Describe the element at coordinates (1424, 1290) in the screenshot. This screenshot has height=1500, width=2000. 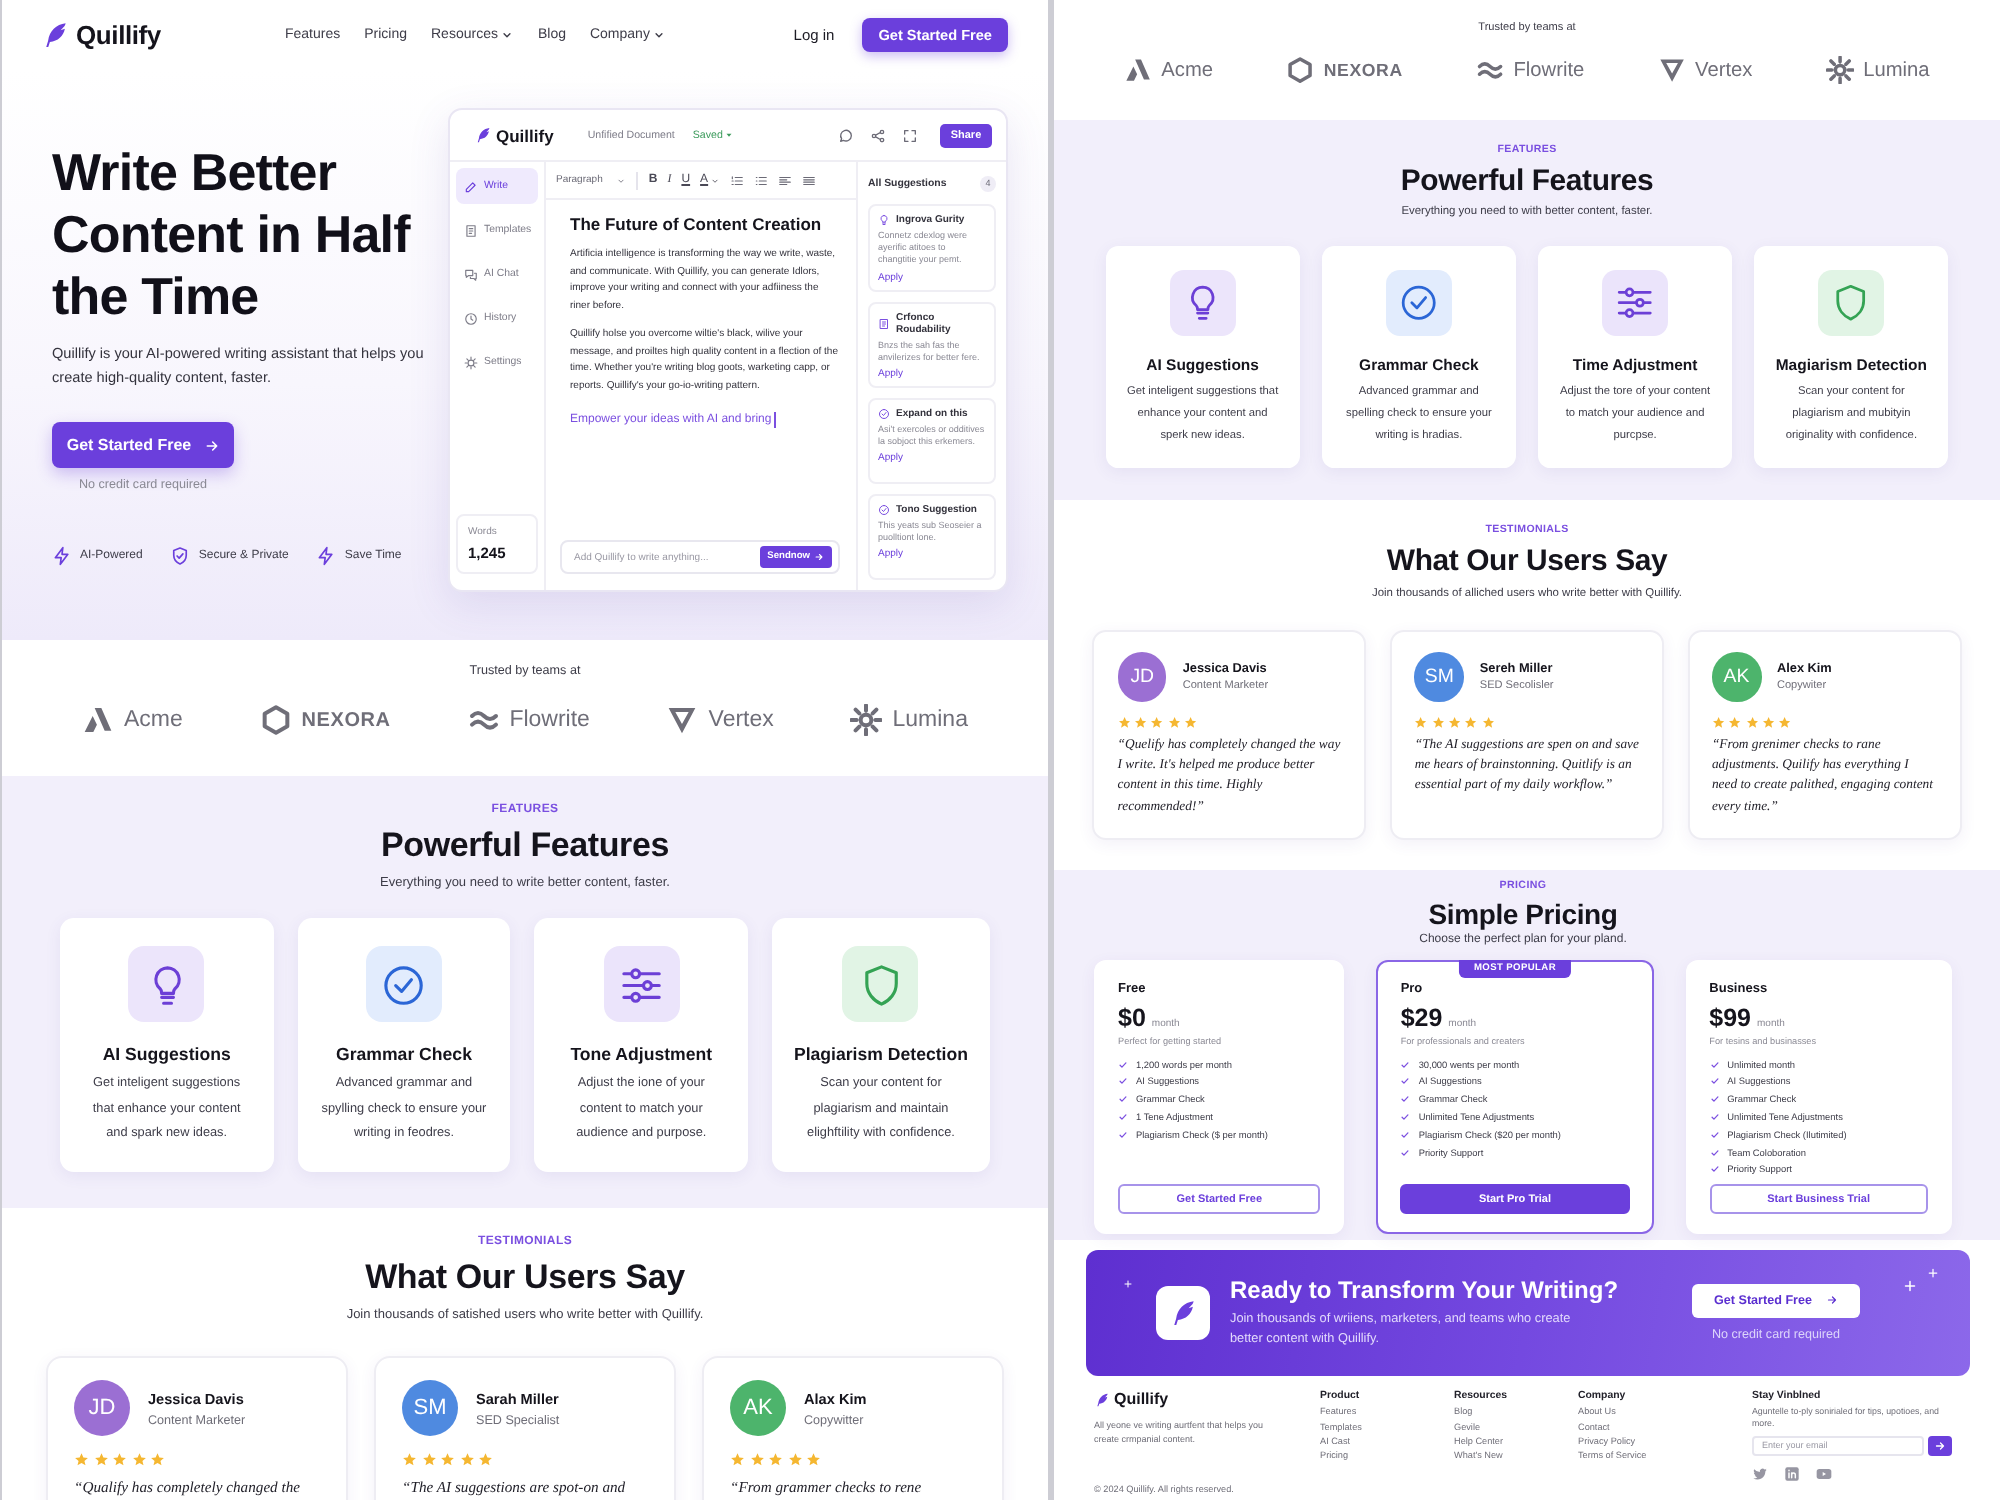
I see `cta-heading: Ready to Transform Your Writing?` at that location.